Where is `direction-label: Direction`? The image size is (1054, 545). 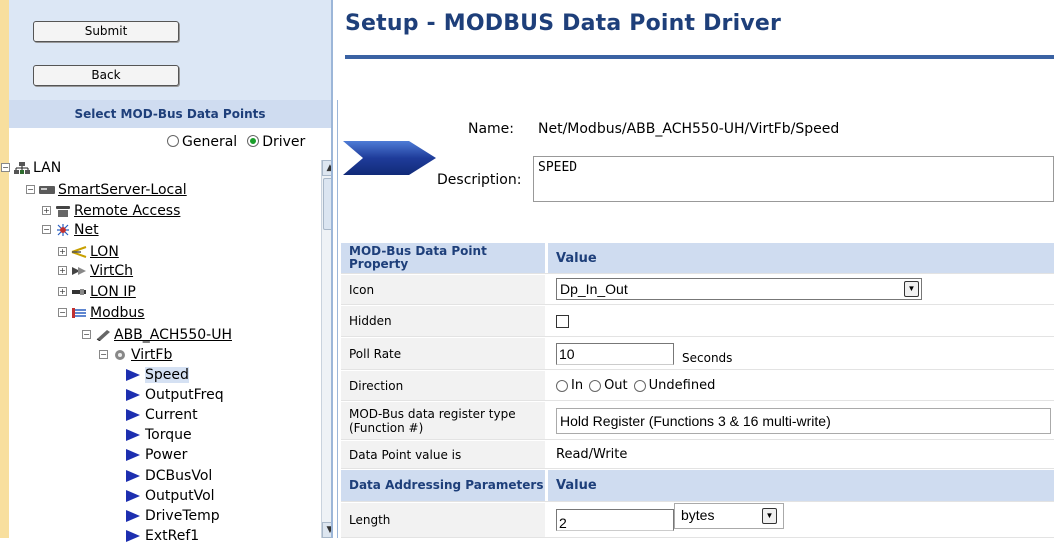
direction-label: Direction is located at coordinates (443, 385).